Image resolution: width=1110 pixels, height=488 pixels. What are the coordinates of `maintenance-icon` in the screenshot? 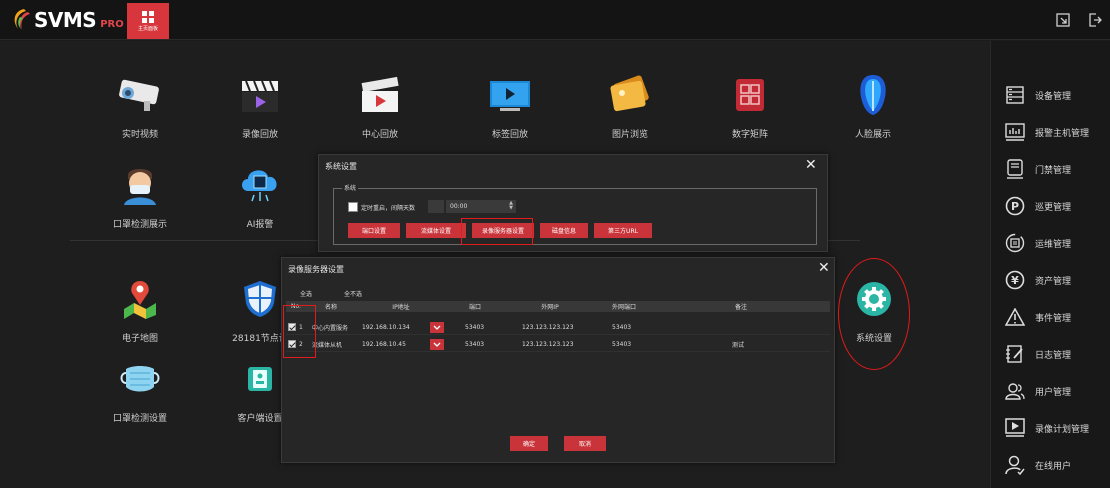 It's located at (1015, 243).